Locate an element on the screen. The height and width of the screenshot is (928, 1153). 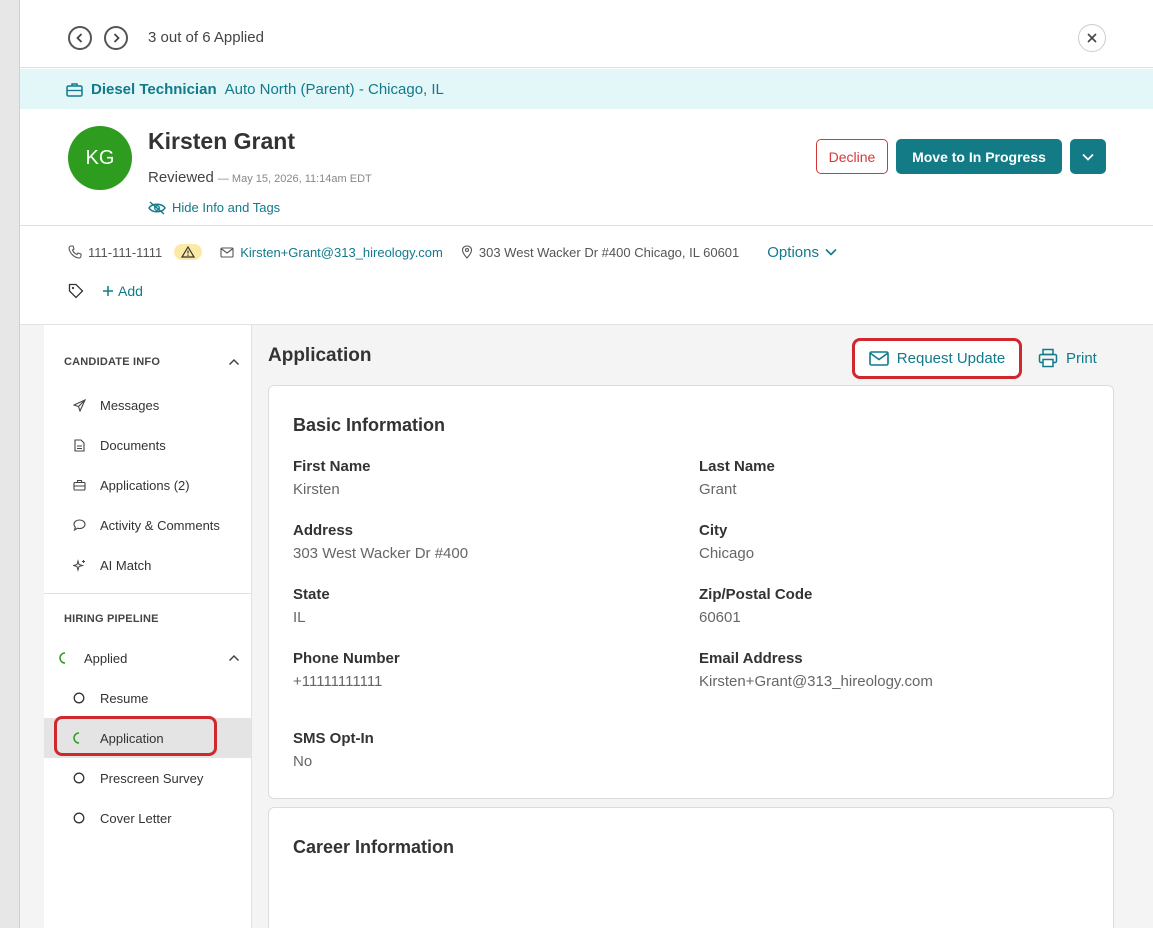
field-first-name: First Name Kirsten is located at coordinates (332, 478).